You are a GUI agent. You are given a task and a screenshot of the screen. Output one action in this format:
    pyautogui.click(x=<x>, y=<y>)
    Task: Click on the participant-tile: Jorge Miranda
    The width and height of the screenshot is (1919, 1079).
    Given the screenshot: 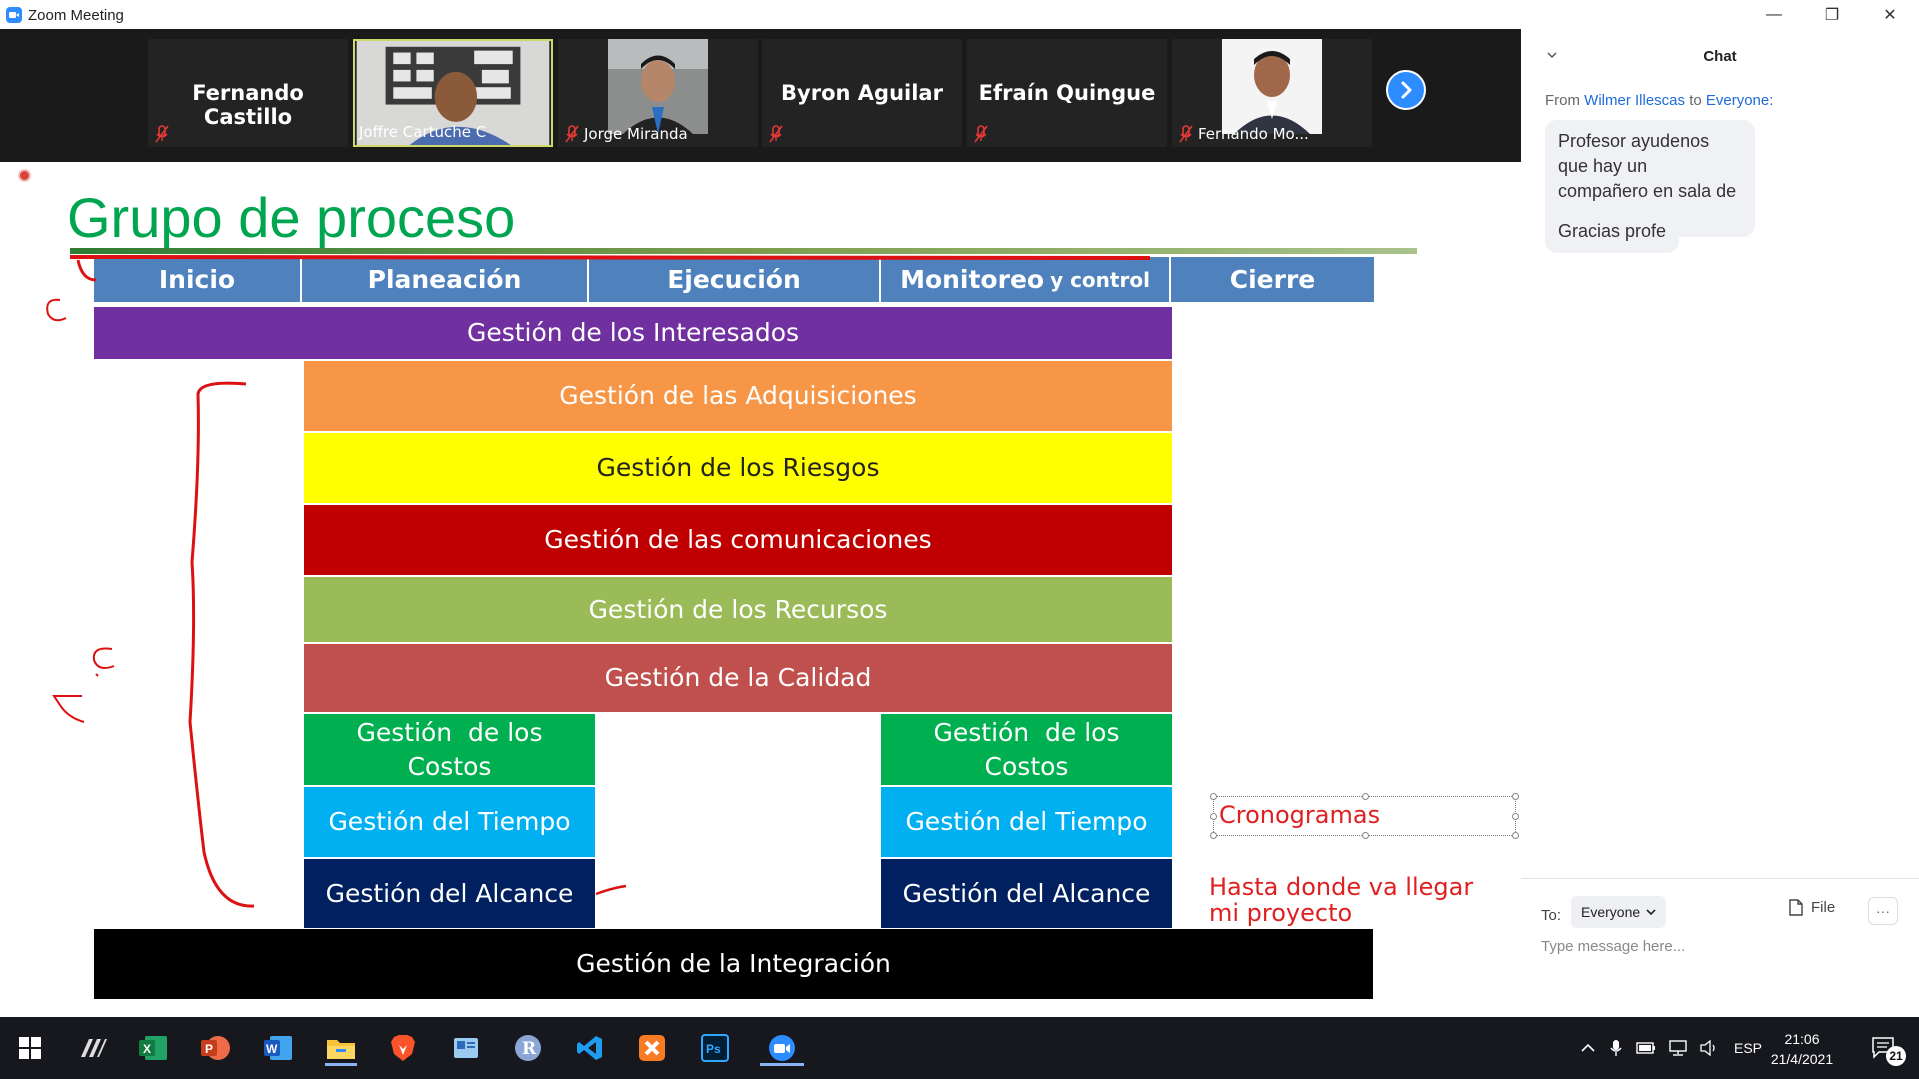 What is the action you would take?
    pyautogui.click(x=658, y=93)
    